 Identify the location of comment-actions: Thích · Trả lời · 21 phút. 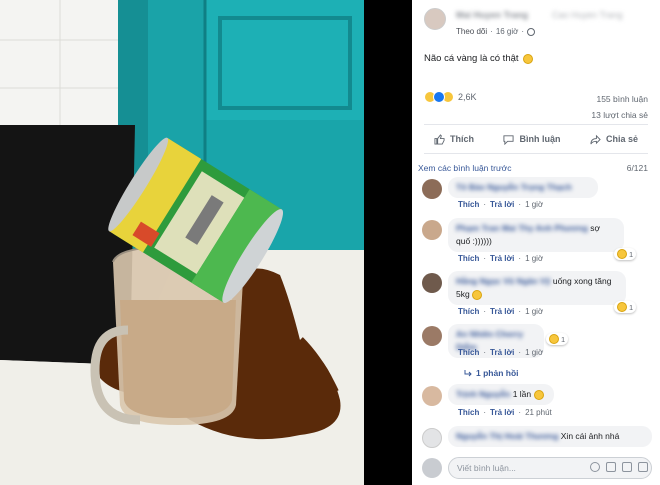
(505, 412).